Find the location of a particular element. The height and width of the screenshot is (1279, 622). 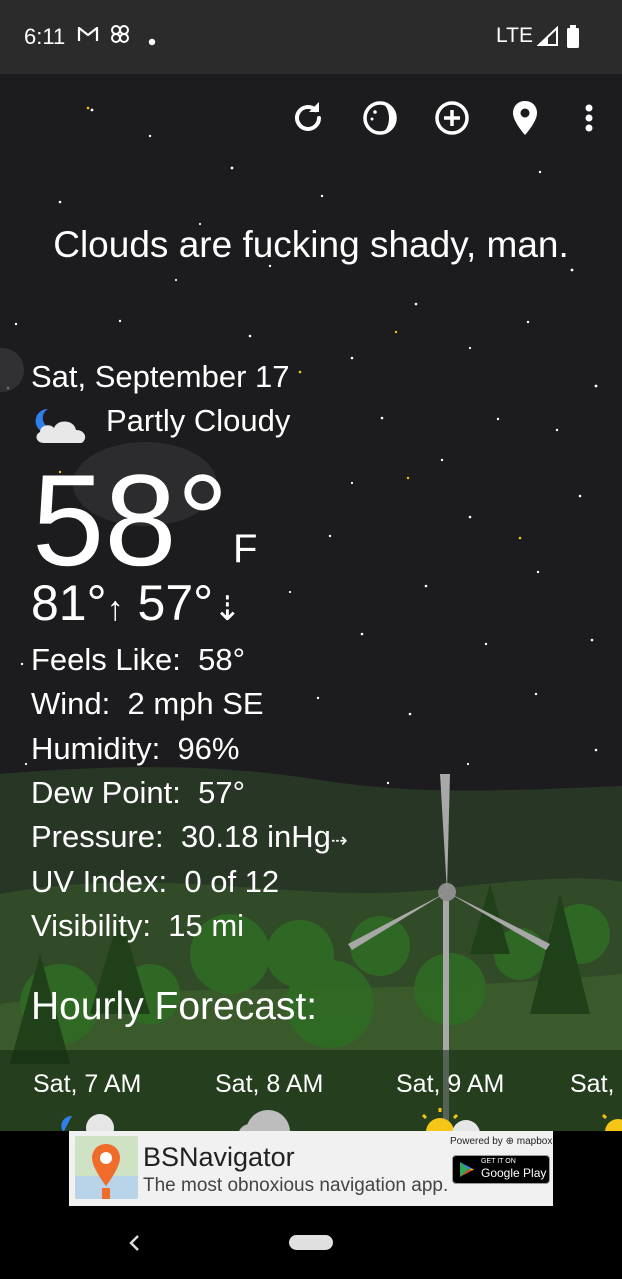

google-play-button: GET IT ON Google Play is located at coordinates (501, 1169).